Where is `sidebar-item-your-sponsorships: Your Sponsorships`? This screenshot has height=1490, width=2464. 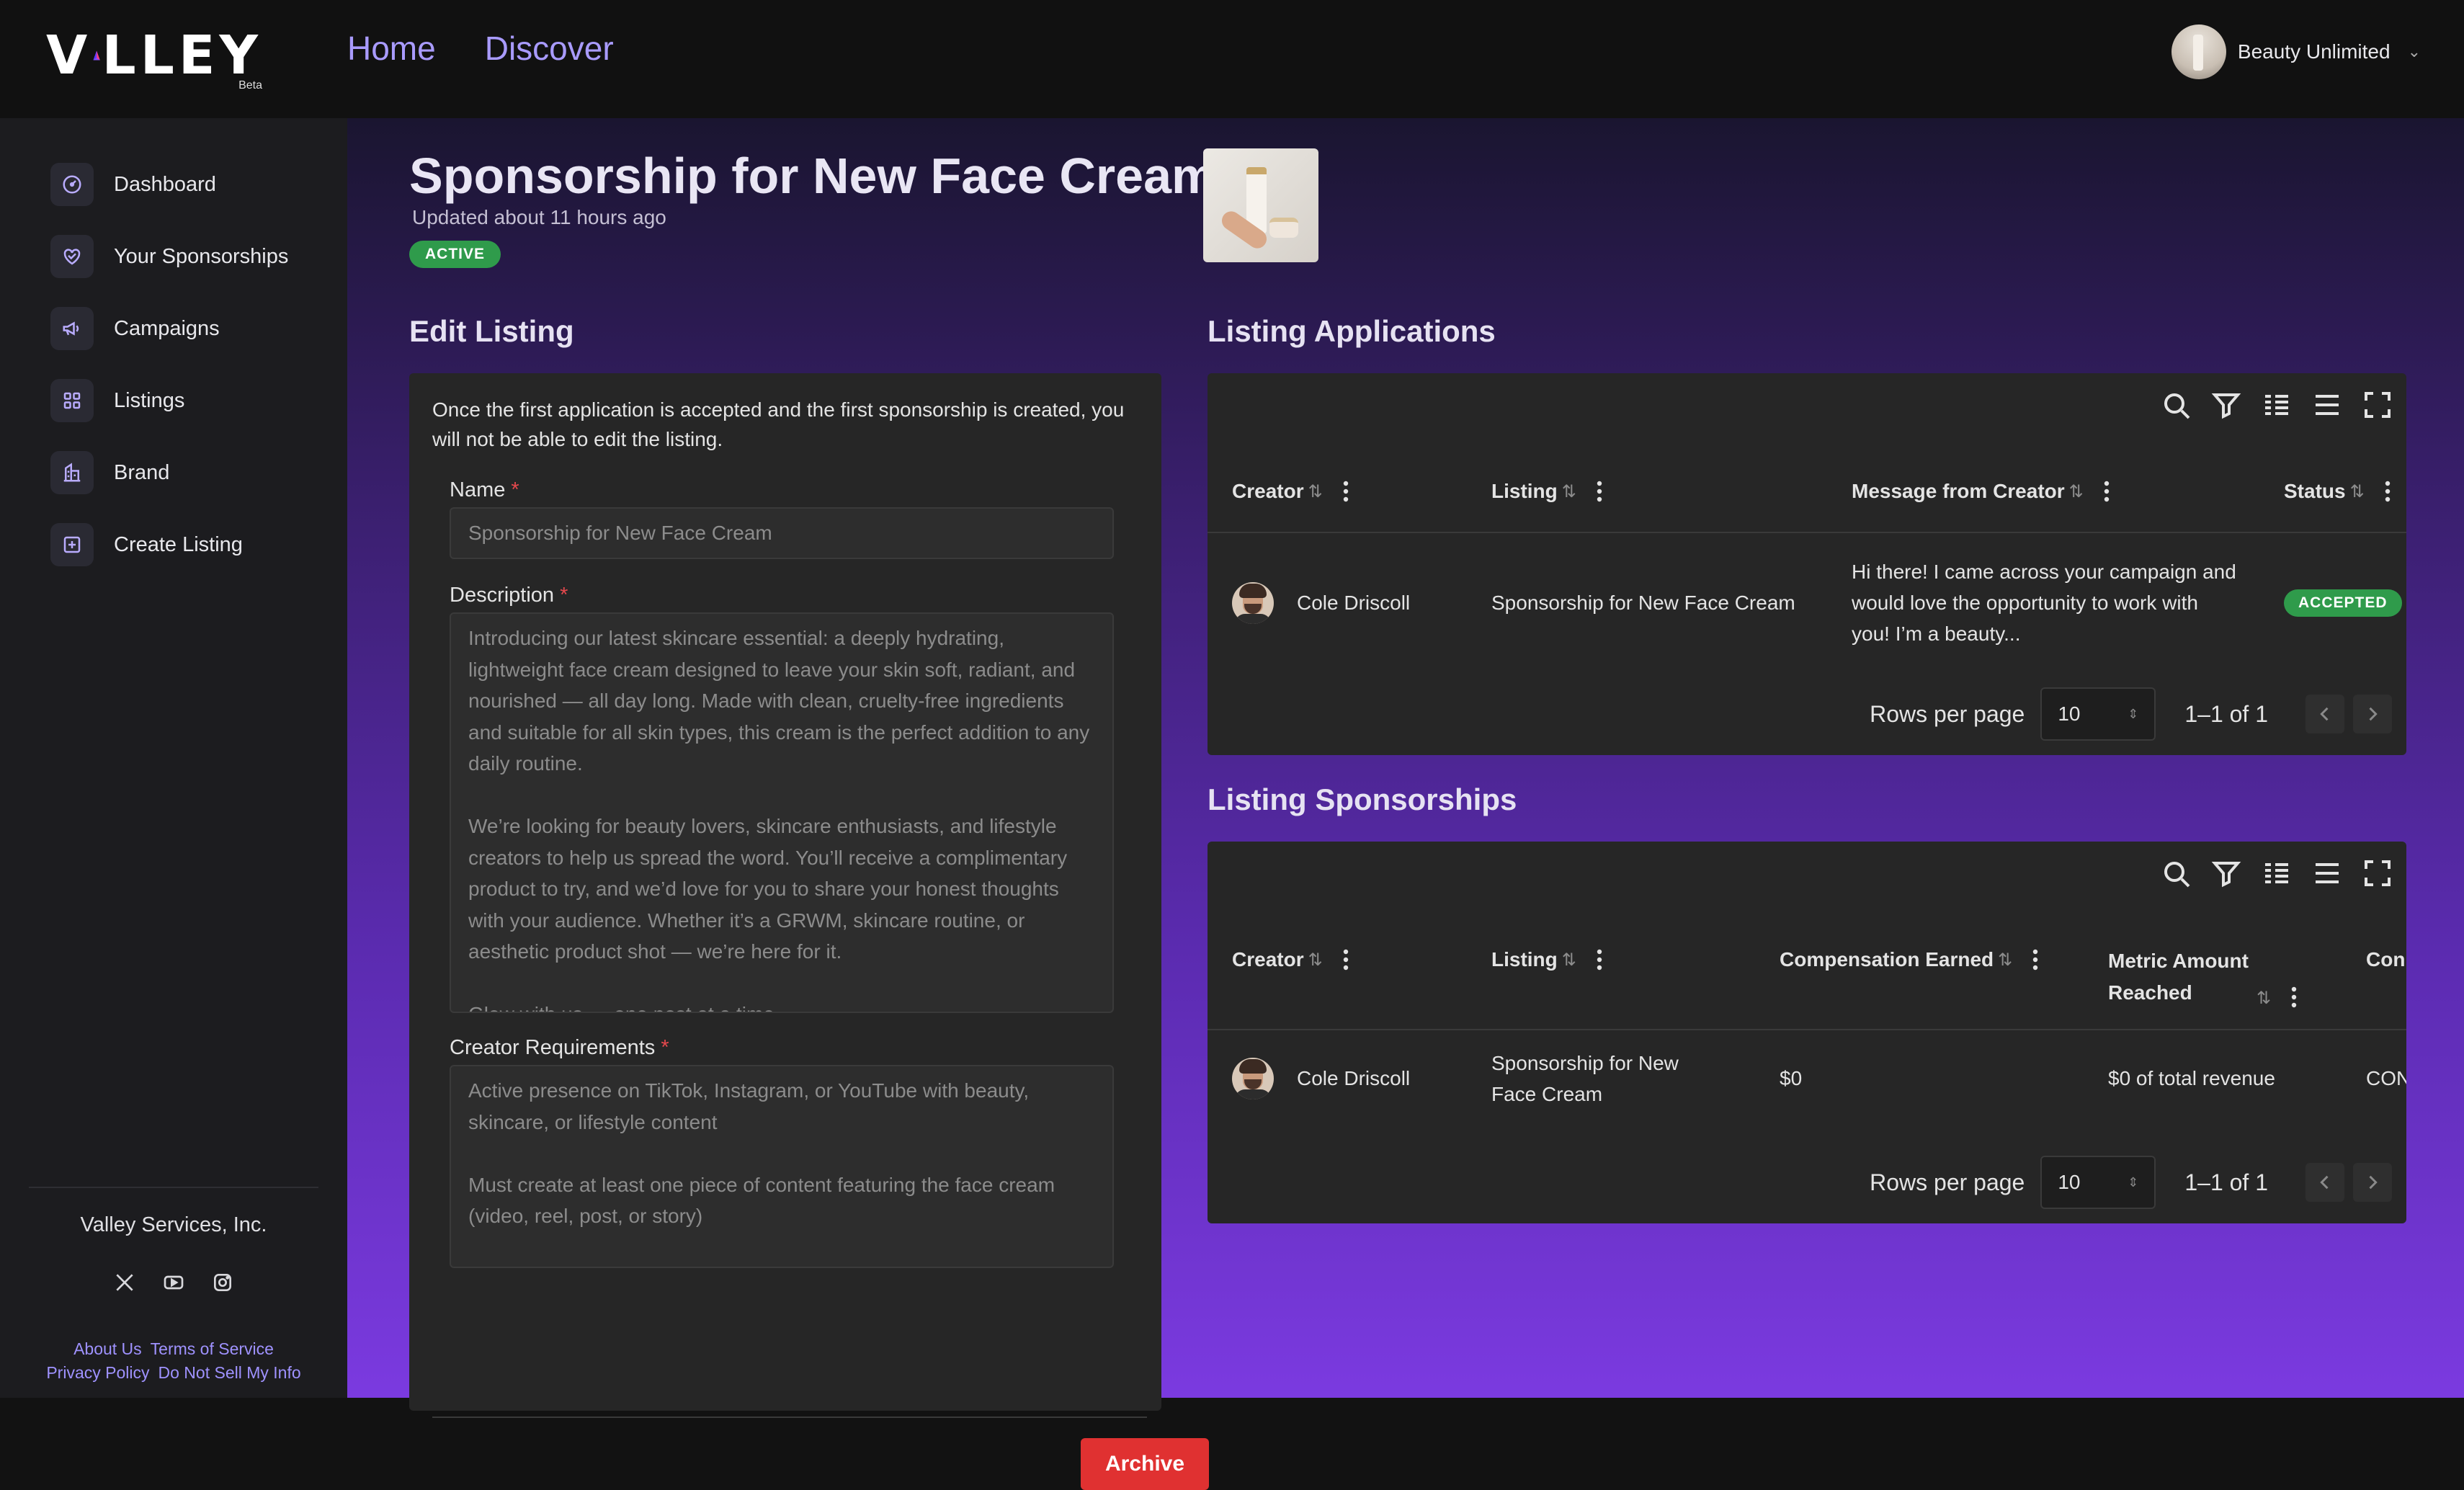
sidebar-item-your-sponsorships: Your Sponsorships is located at coordinates (169, 256).